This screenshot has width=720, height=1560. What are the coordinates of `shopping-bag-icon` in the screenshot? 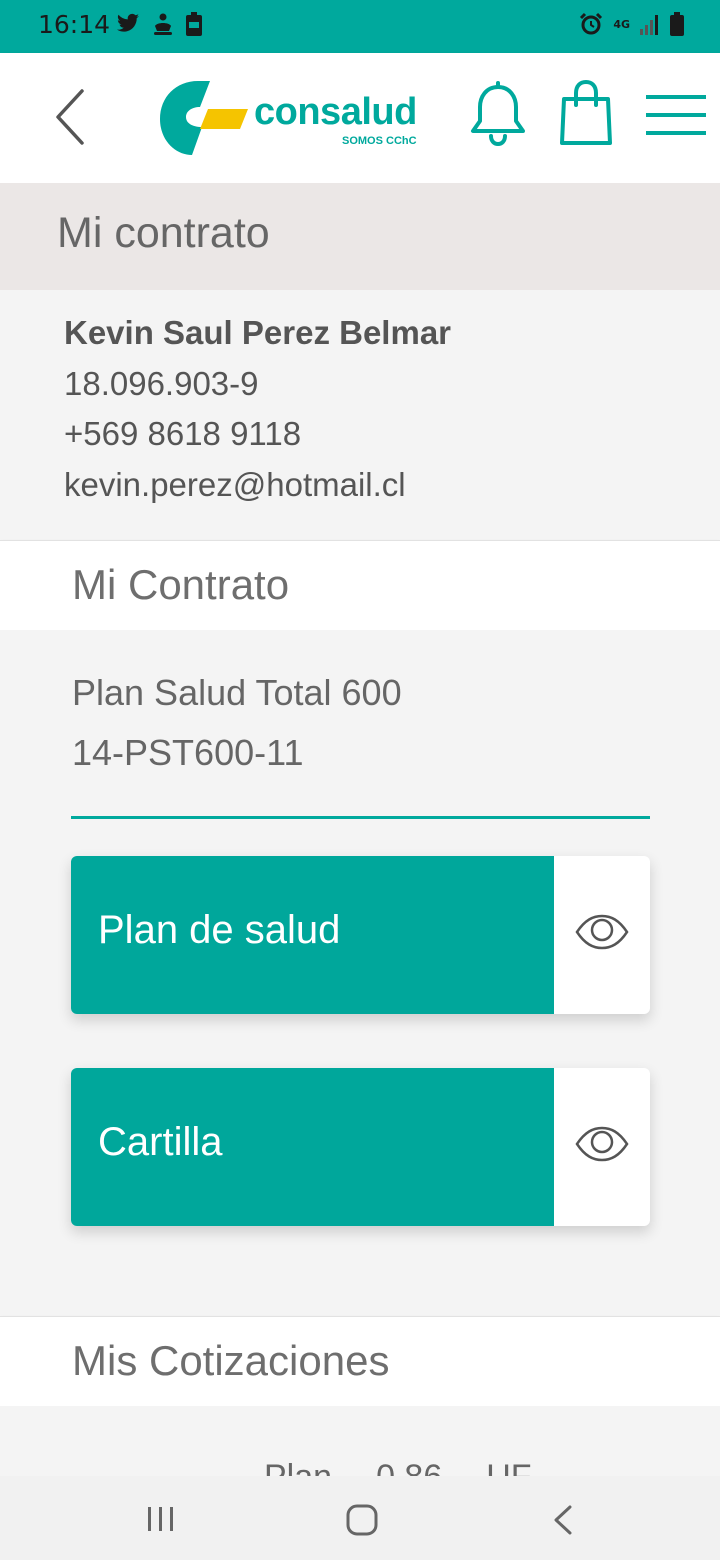 It's located at (586, 112).